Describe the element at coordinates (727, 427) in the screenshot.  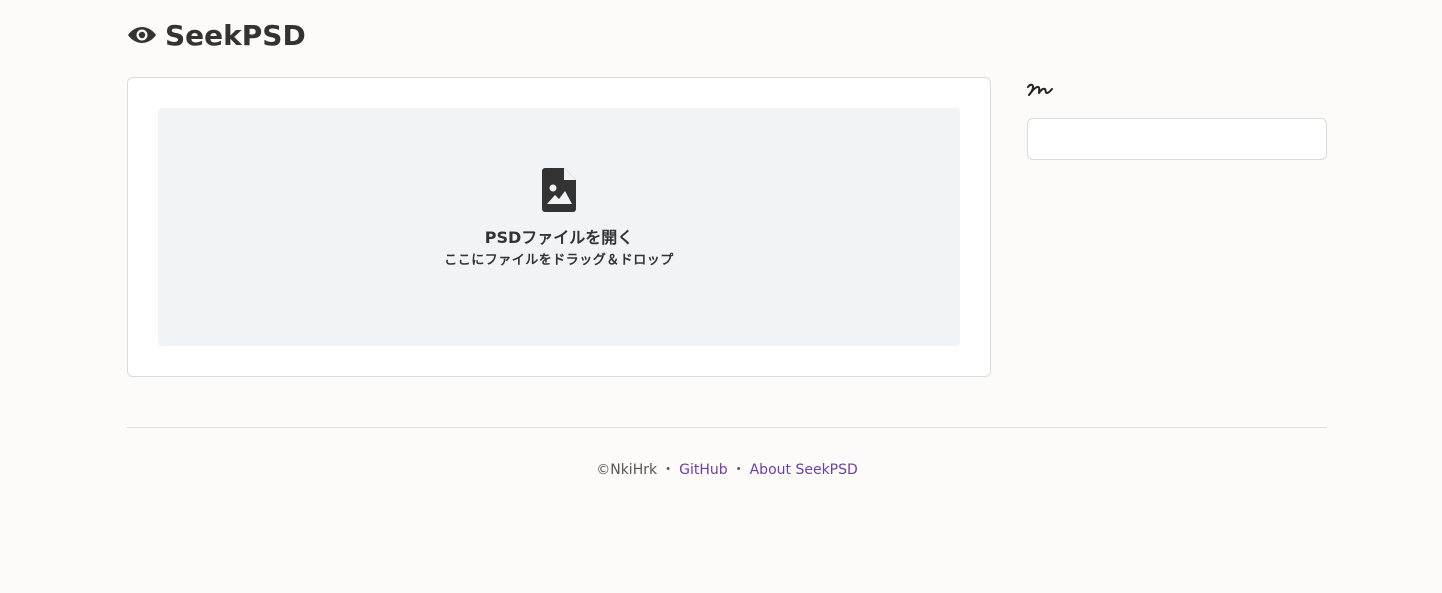
I see `footer-divider` at that location.